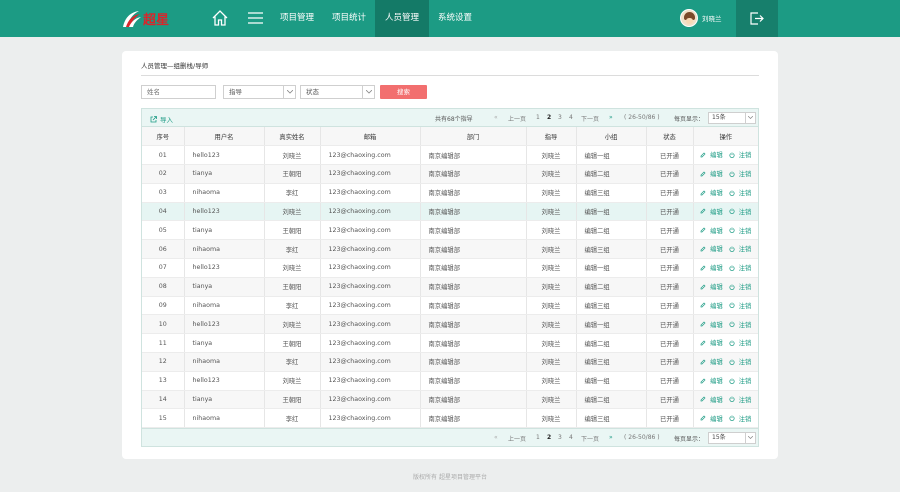 The image size is (900, 492). Describe the element at coordinates (402, 18) in the screenshot. I see `nav-personnel-management: 人员管理` at that location.